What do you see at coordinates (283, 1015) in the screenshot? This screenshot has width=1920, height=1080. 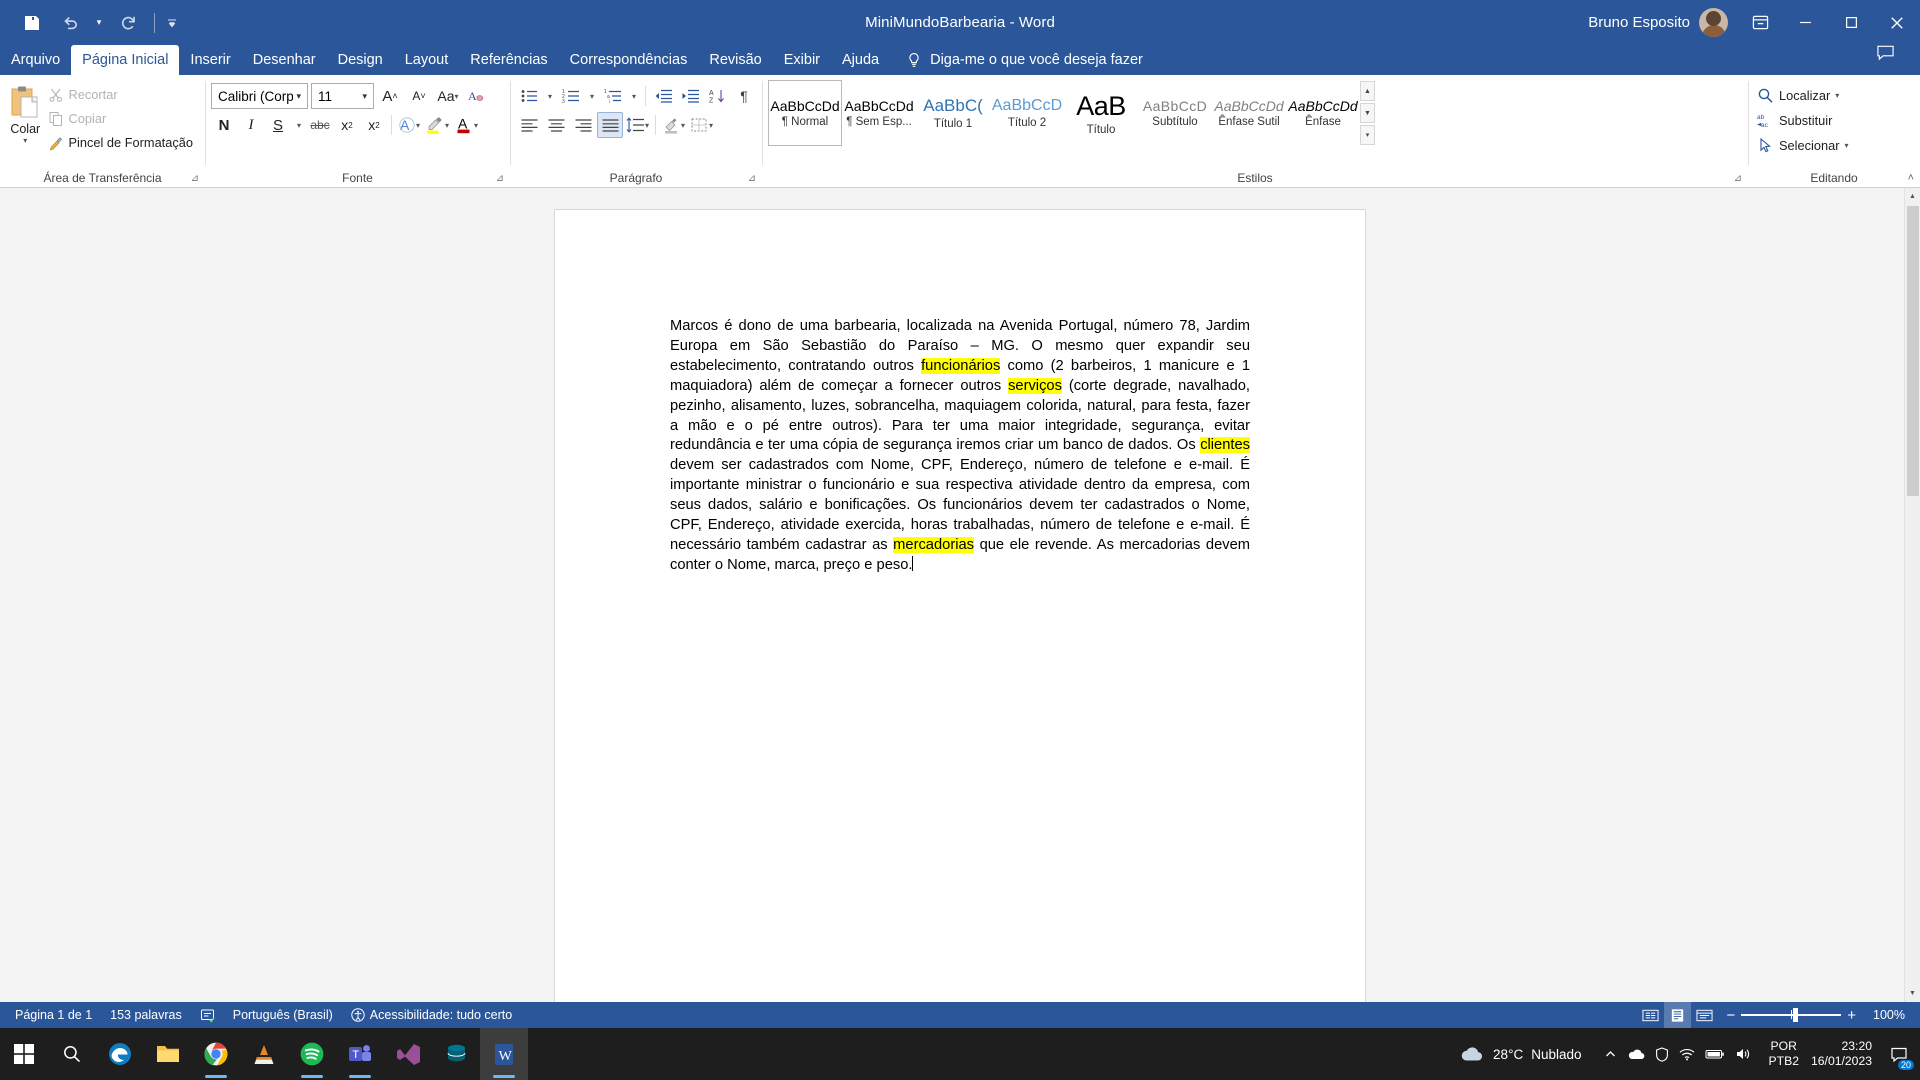 I see `language-indicator: Português (Brasil)` at bounding box center [283, 1015].